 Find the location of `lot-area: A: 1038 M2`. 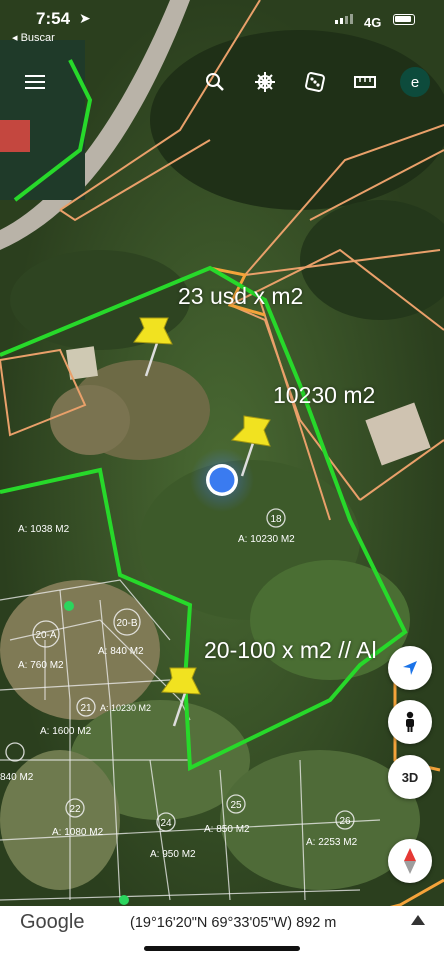

lot-area: A: 1038 M2 is located at coordinates (44, 529).